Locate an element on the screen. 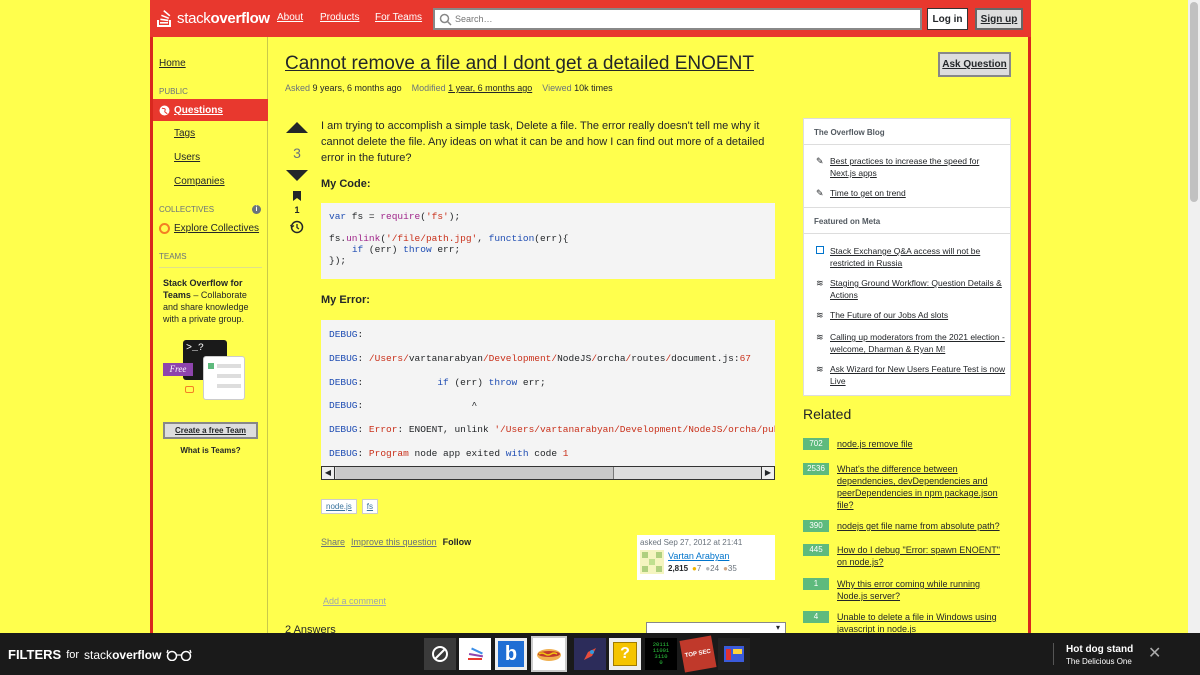 The image size is (1200, 675). history-icon is located at coordinates (297, 227).